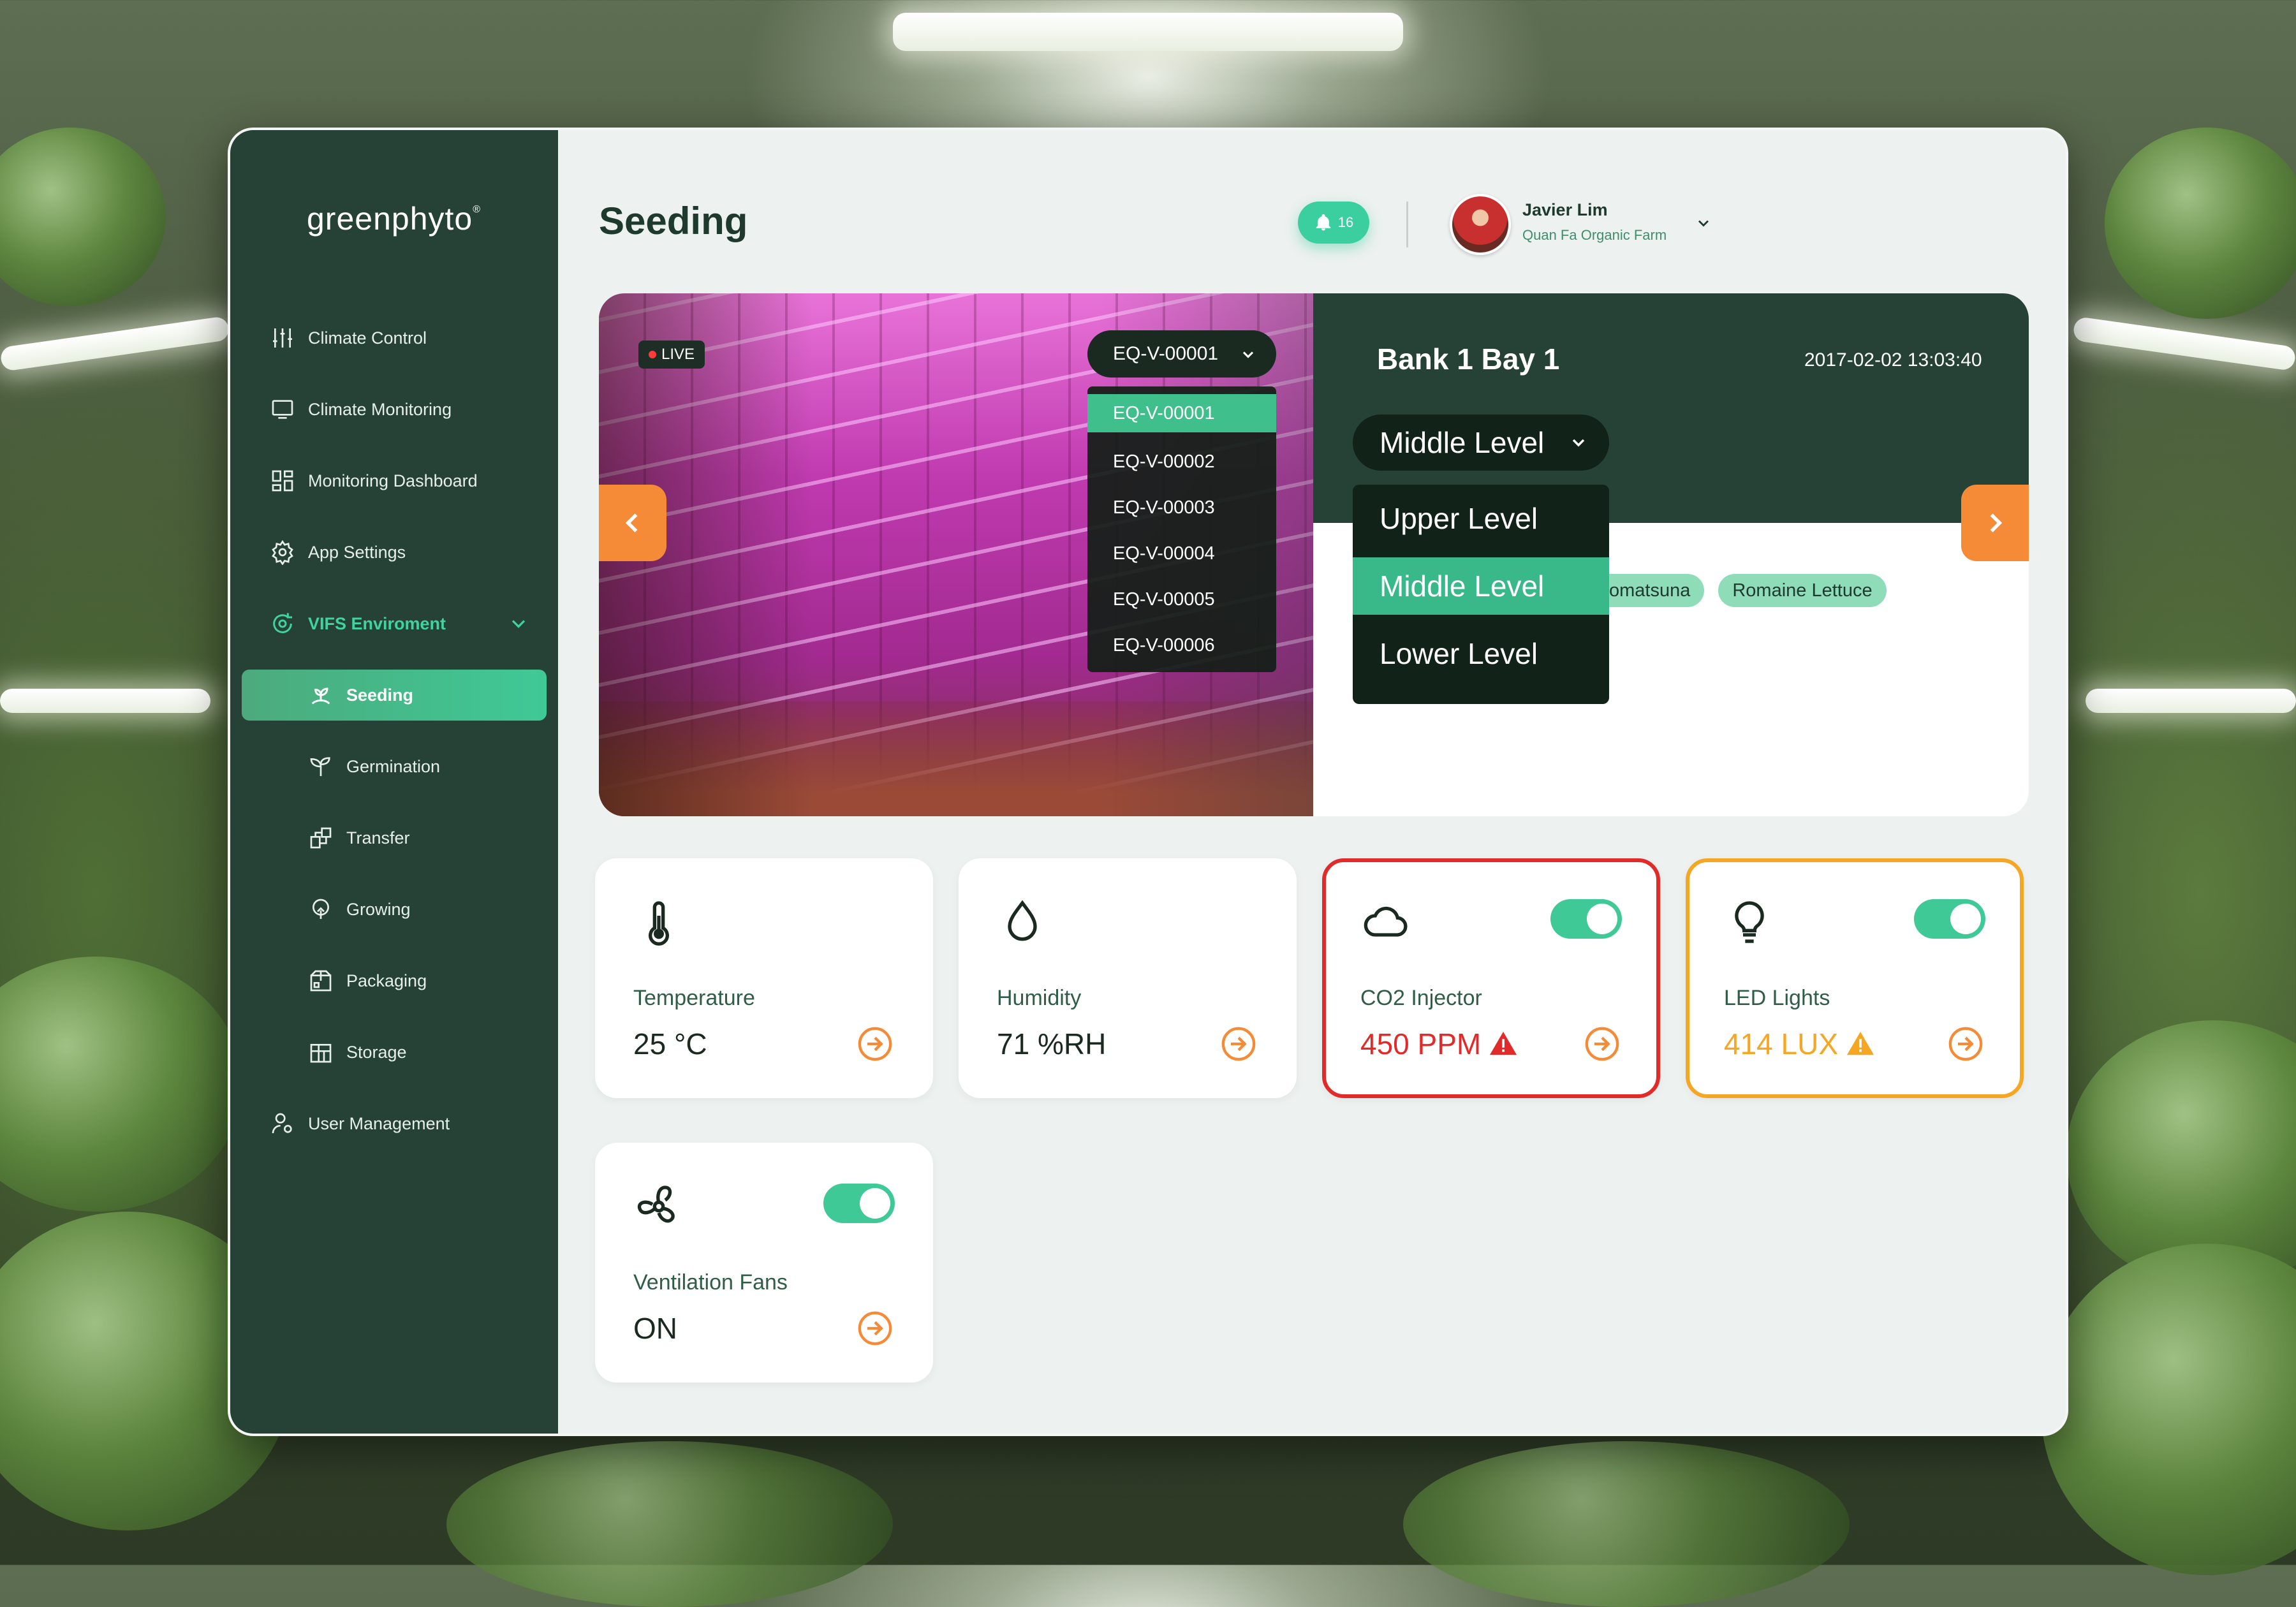  I want to click on sidebar-item-label: Monitoring Dashboard, so click(393, 480).